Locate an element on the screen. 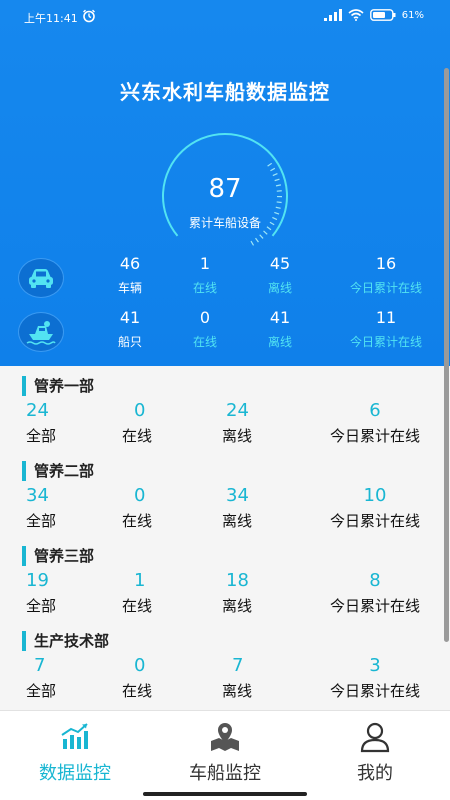  status-right: 61% is located at coordinates (373, 15).